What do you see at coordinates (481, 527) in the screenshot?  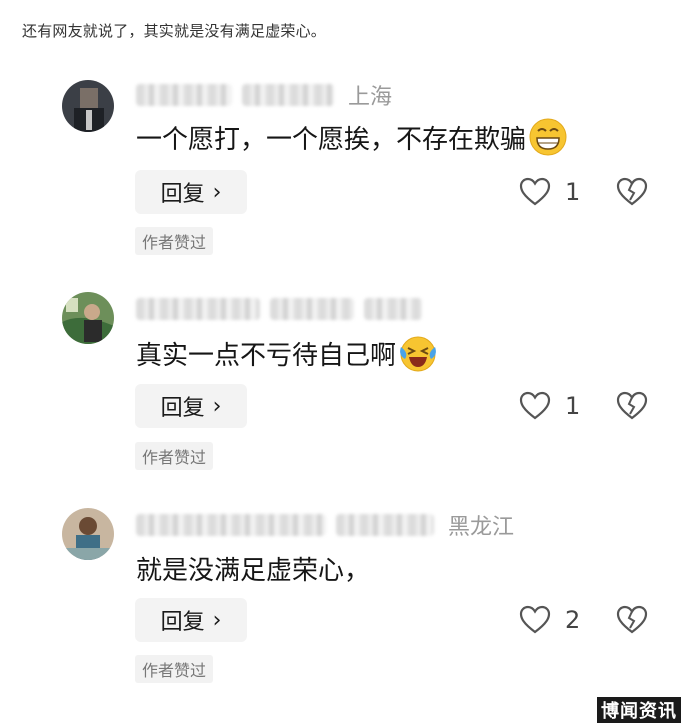 I see `location-label: 黑龙江` at bounding box center [481, 527].